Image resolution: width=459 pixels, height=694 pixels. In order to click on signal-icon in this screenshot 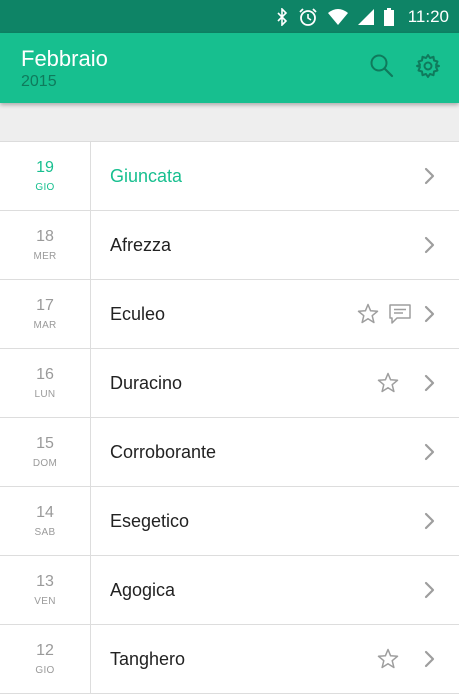, I will do `click(365, 16)`.